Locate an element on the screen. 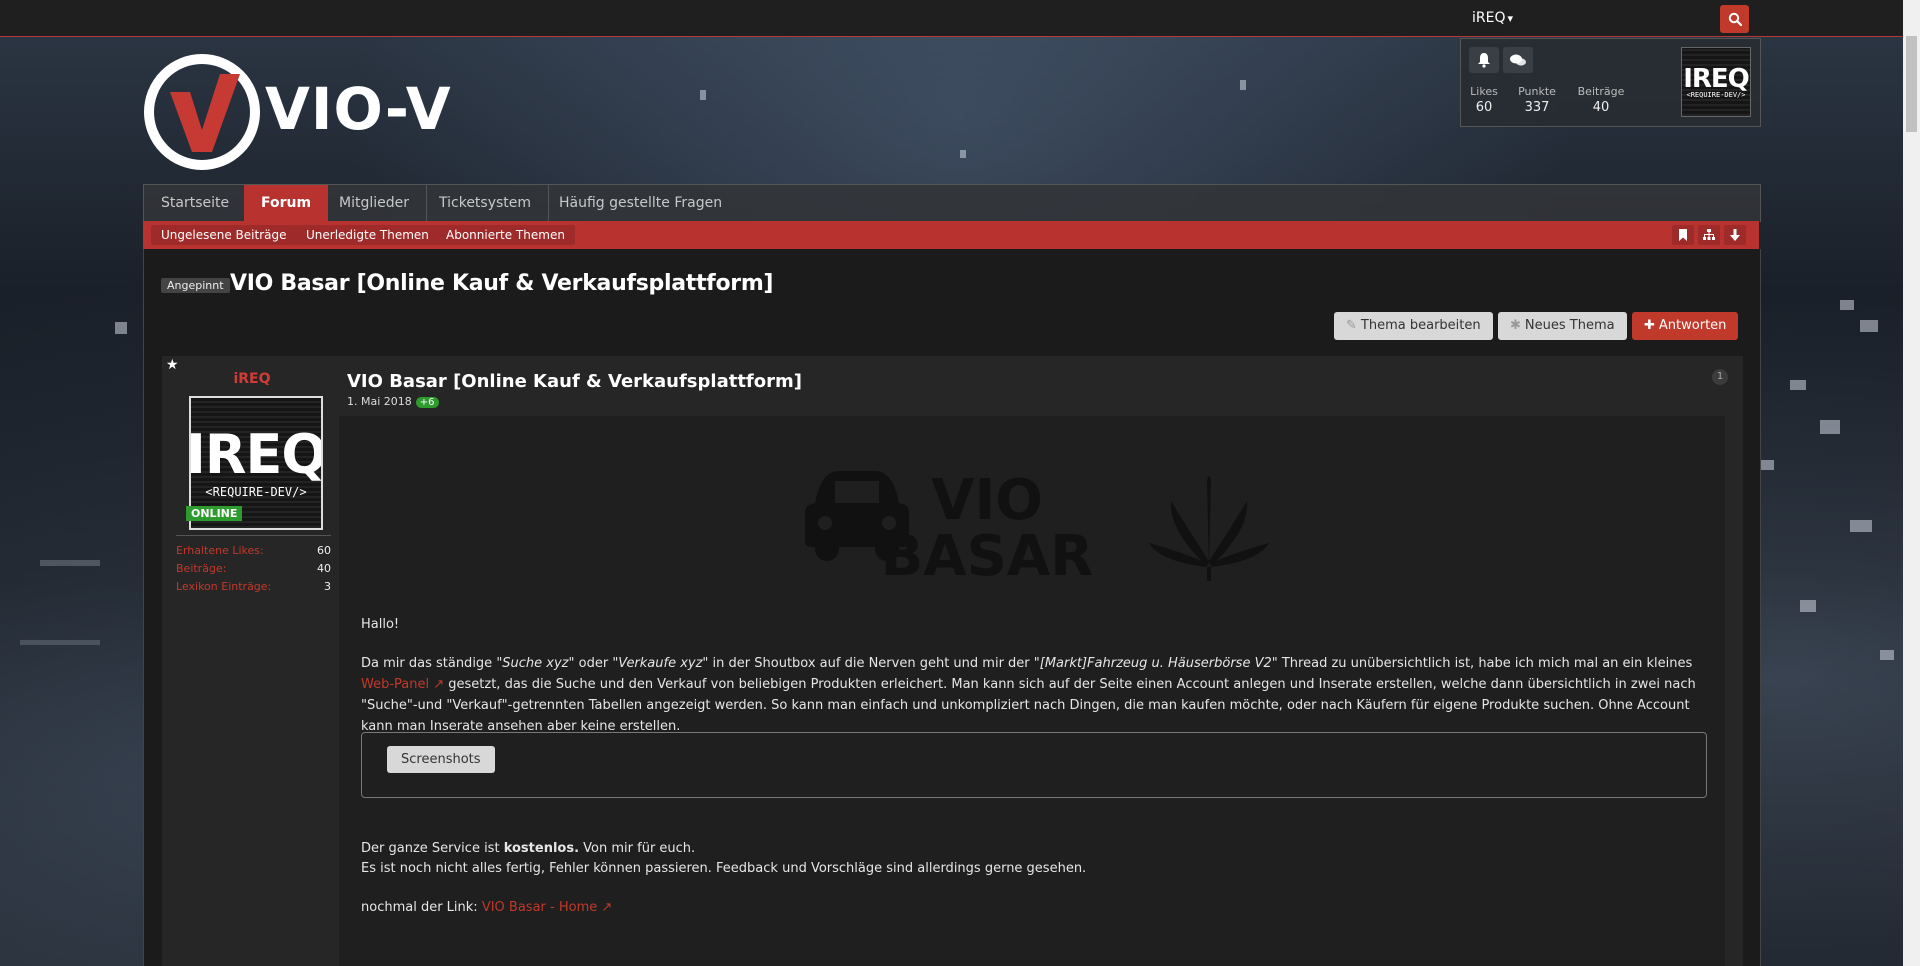 The height and width of the screenshot is (966, 1920). sitemap-icon is located at coordinates (1709, 234).